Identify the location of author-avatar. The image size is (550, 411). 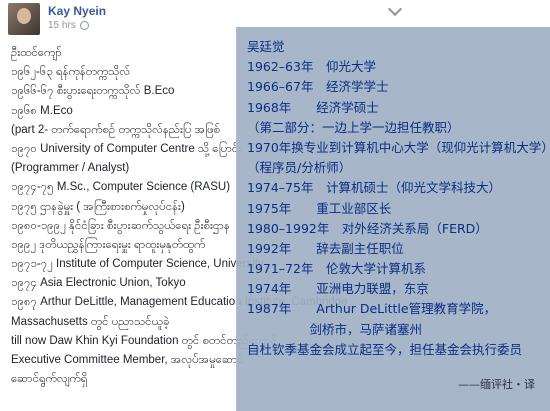
(24, 19).